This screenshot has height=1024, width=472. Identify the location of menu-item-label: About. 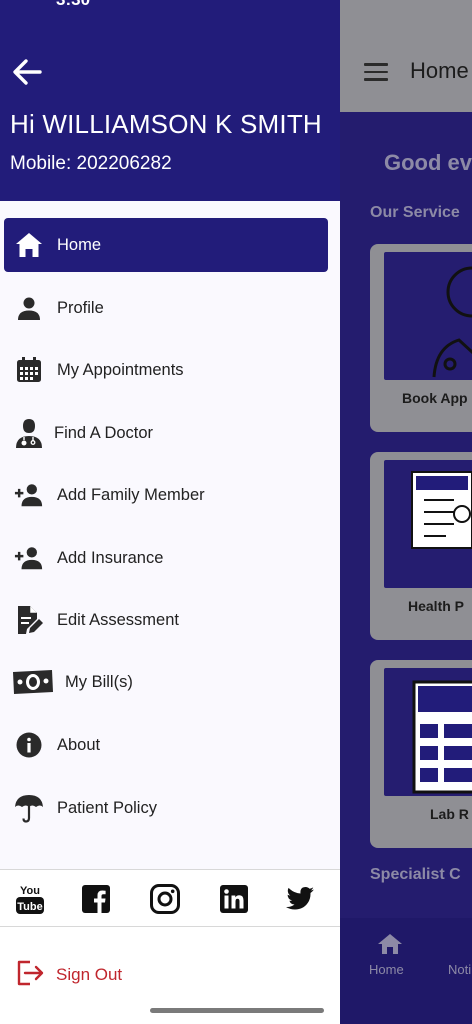
(79, 744).